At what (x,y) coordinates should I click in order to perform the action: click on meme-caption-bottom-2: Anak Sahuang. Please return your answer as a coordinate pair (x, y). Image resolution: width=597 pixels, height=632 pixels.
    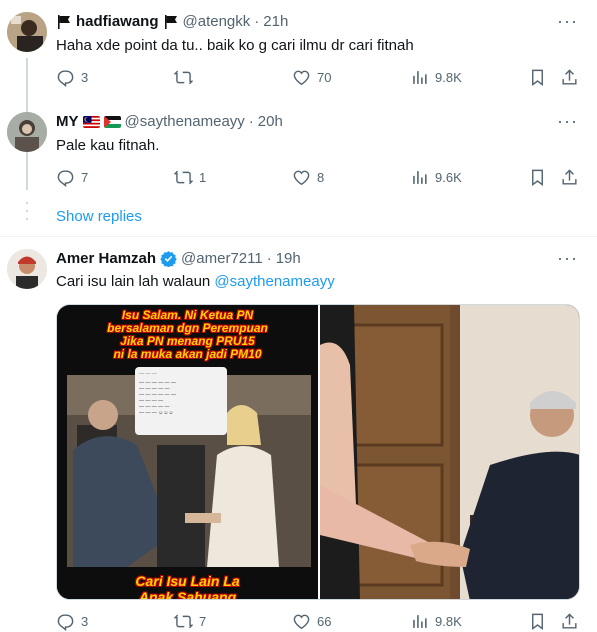
    Looking at the image, I should click on (187, 594).